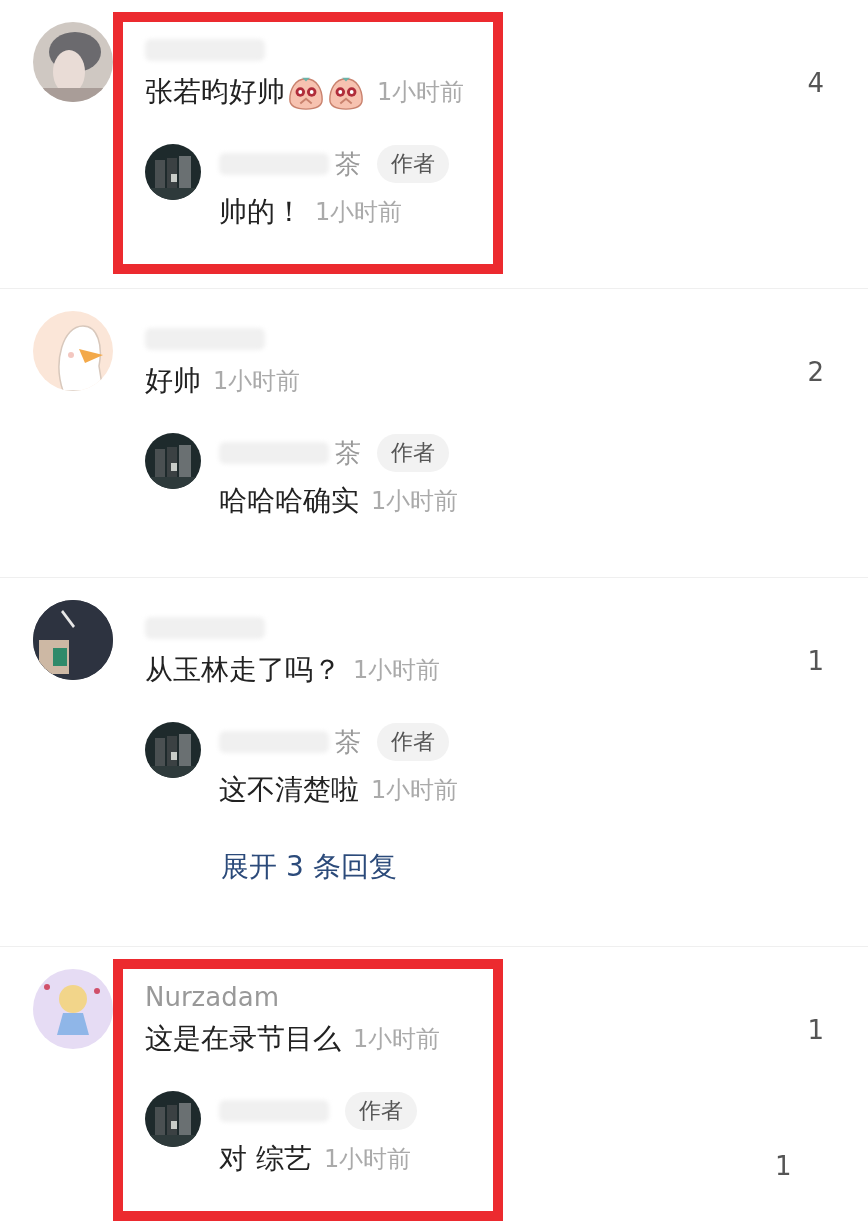  Describe the element at coordinates (212, 997) in the screenshot. I see `user-name: Nurzadam` at that location.